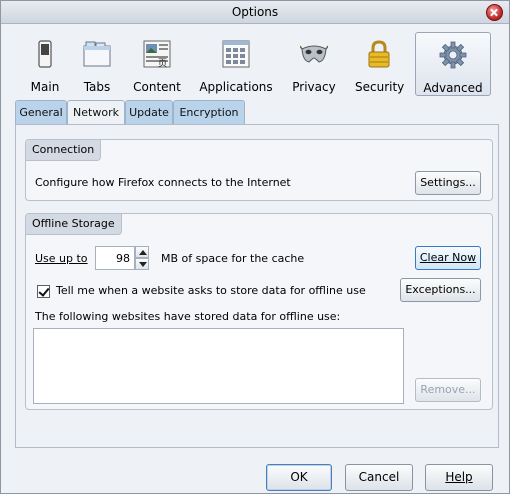  I want to click on cache-size-spinner, so click(122, 259).